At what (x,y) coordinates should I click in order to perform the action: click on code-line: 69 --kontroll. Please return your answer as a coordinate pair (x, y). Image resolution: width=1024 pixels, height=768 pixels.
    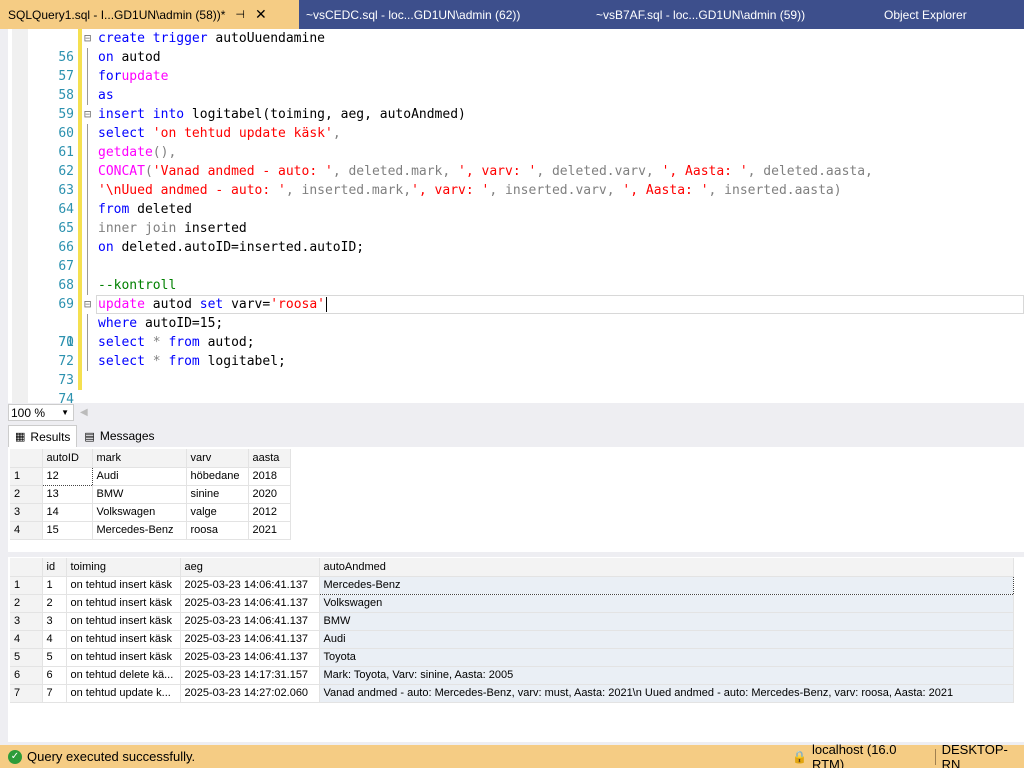
    Looking at the image, I should click on (516, 294).